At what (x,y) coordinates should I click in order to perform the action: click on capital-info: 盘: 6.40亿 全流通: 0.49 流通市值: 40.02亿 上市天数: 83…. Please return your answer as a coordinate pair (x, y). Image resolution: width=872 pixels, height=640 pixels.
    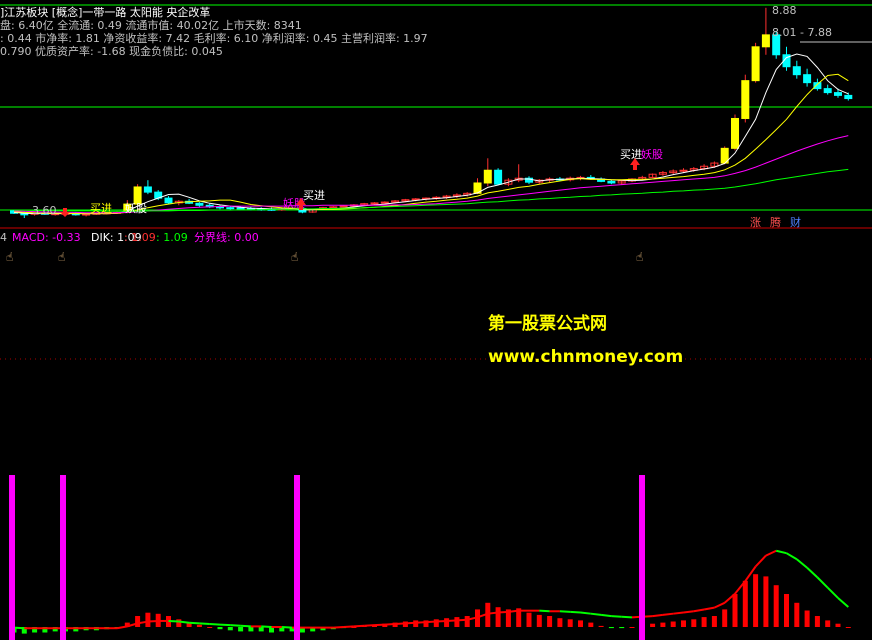
    Looking at the image, I should click on (151, 25).